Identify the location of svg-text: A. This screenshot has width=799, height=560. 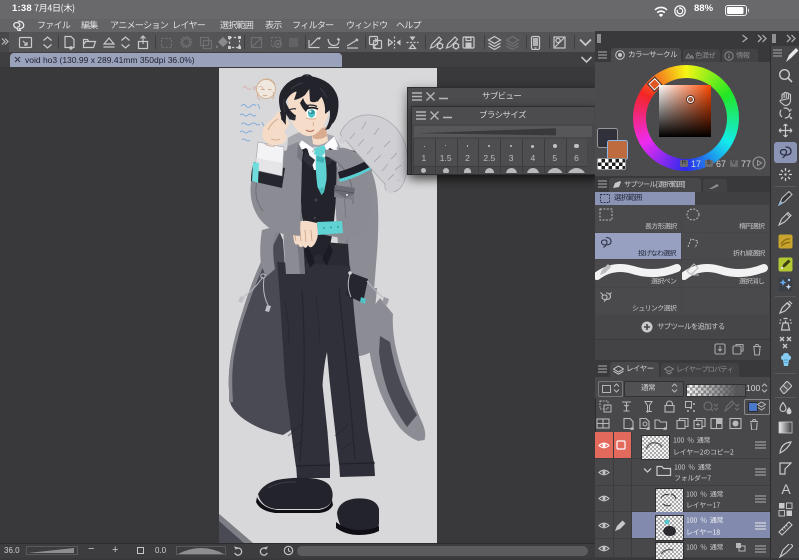
(786, 489).